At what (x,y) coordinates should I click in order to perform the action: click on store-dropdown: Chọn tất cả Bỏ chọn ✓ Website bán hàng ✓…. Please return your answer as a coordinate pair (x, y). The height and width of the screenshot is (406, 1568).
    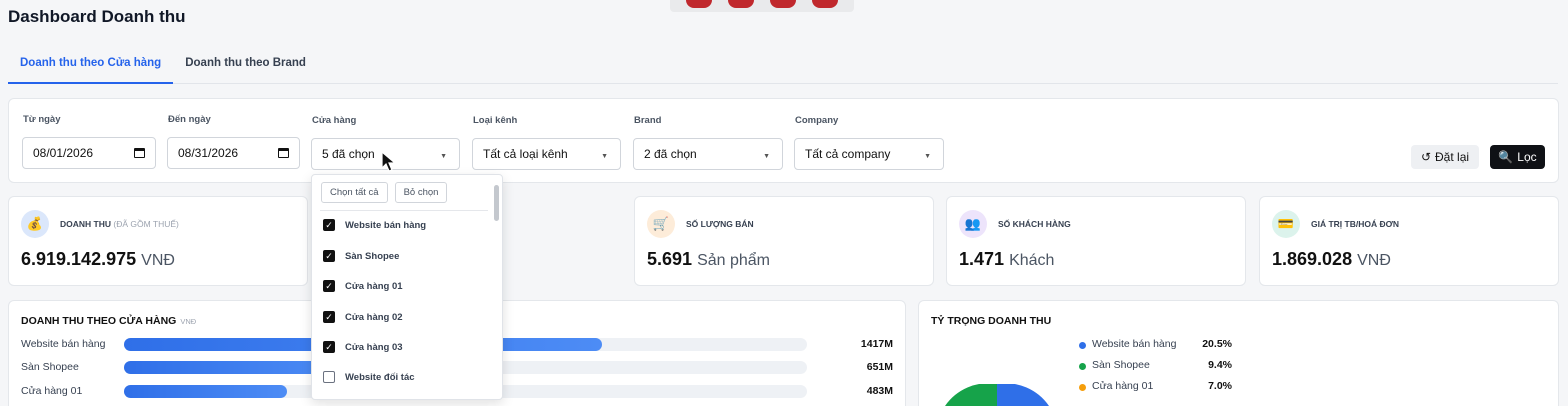
    Looking at the image, I should click on (407, 287).